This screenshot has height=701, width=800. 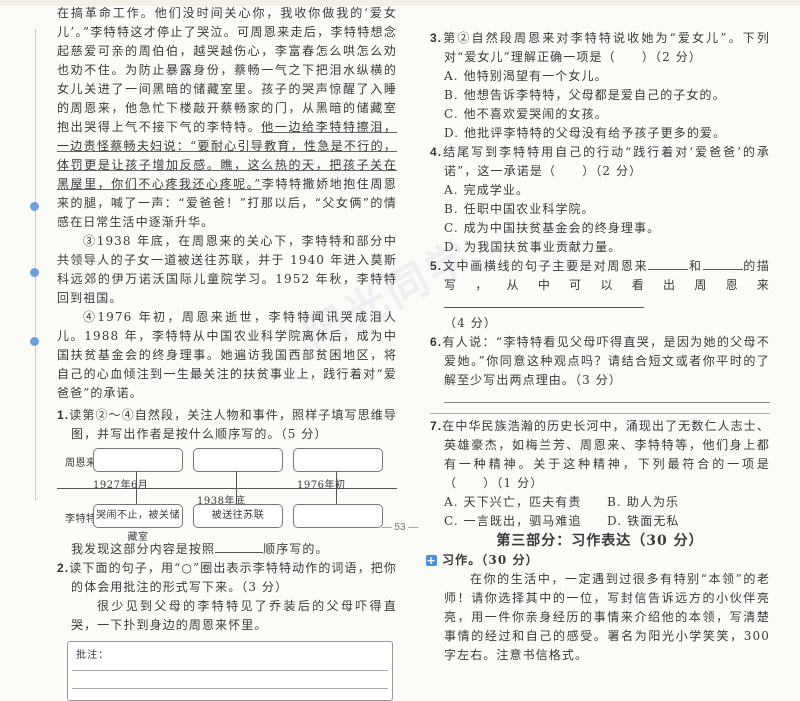 I want to click on binding-dotted-line, so click(x=35, y=265).